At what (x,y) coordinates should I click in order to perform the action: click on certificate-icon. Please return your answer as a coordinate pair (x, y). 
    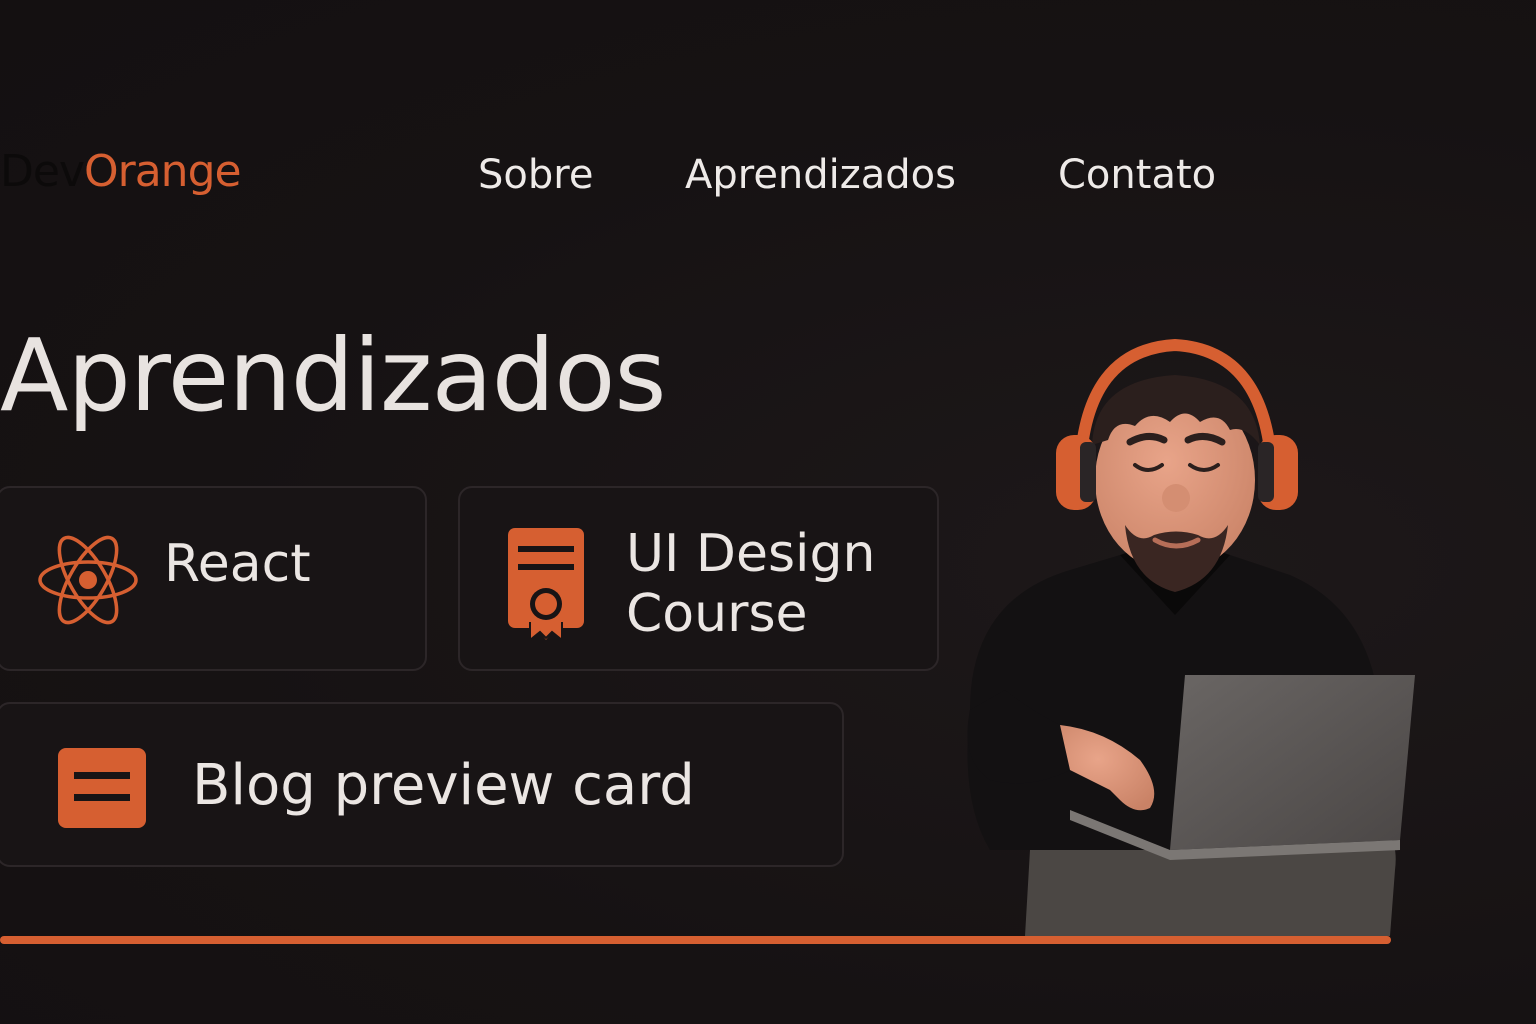
    Looking at the image, I should click on (546, 585).